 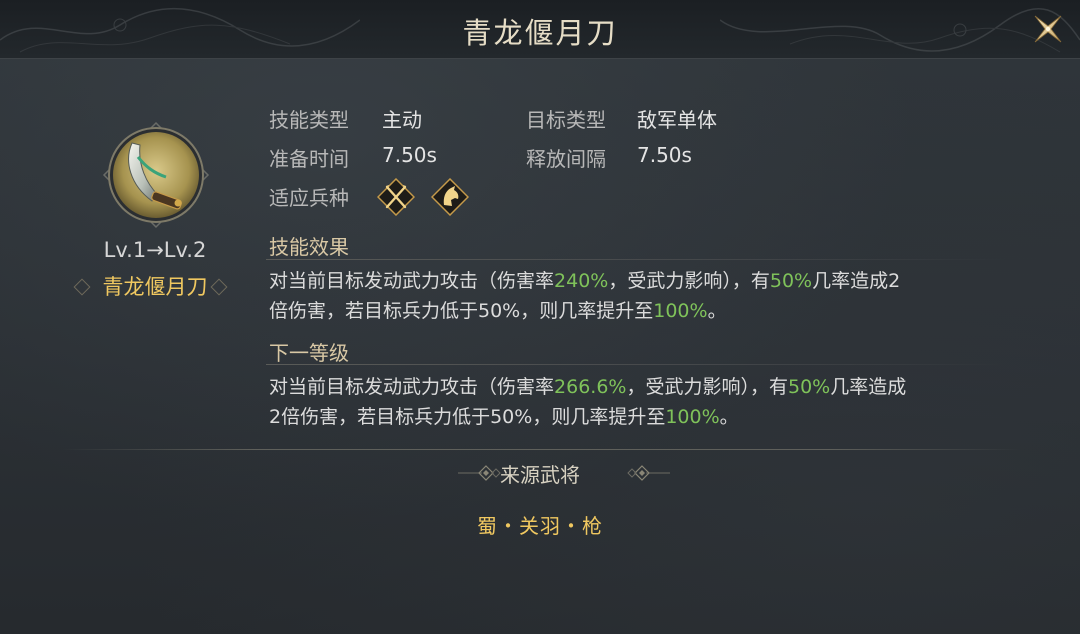 What do you see at coordinates (1048, 29) in the screenshot?
I see `close-icon` at bounding box center [1048, 29].